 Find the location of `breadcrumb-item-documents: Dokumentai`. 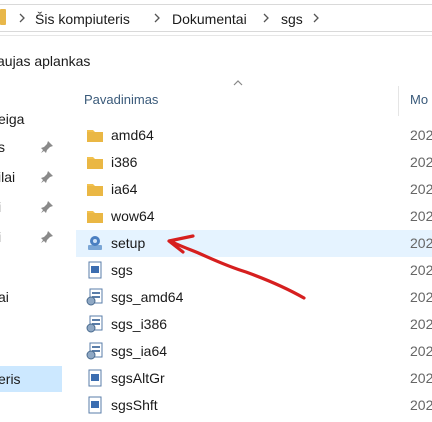

breadcrumb-item-documents: Dokumentai is located at coordinates (209, 19).